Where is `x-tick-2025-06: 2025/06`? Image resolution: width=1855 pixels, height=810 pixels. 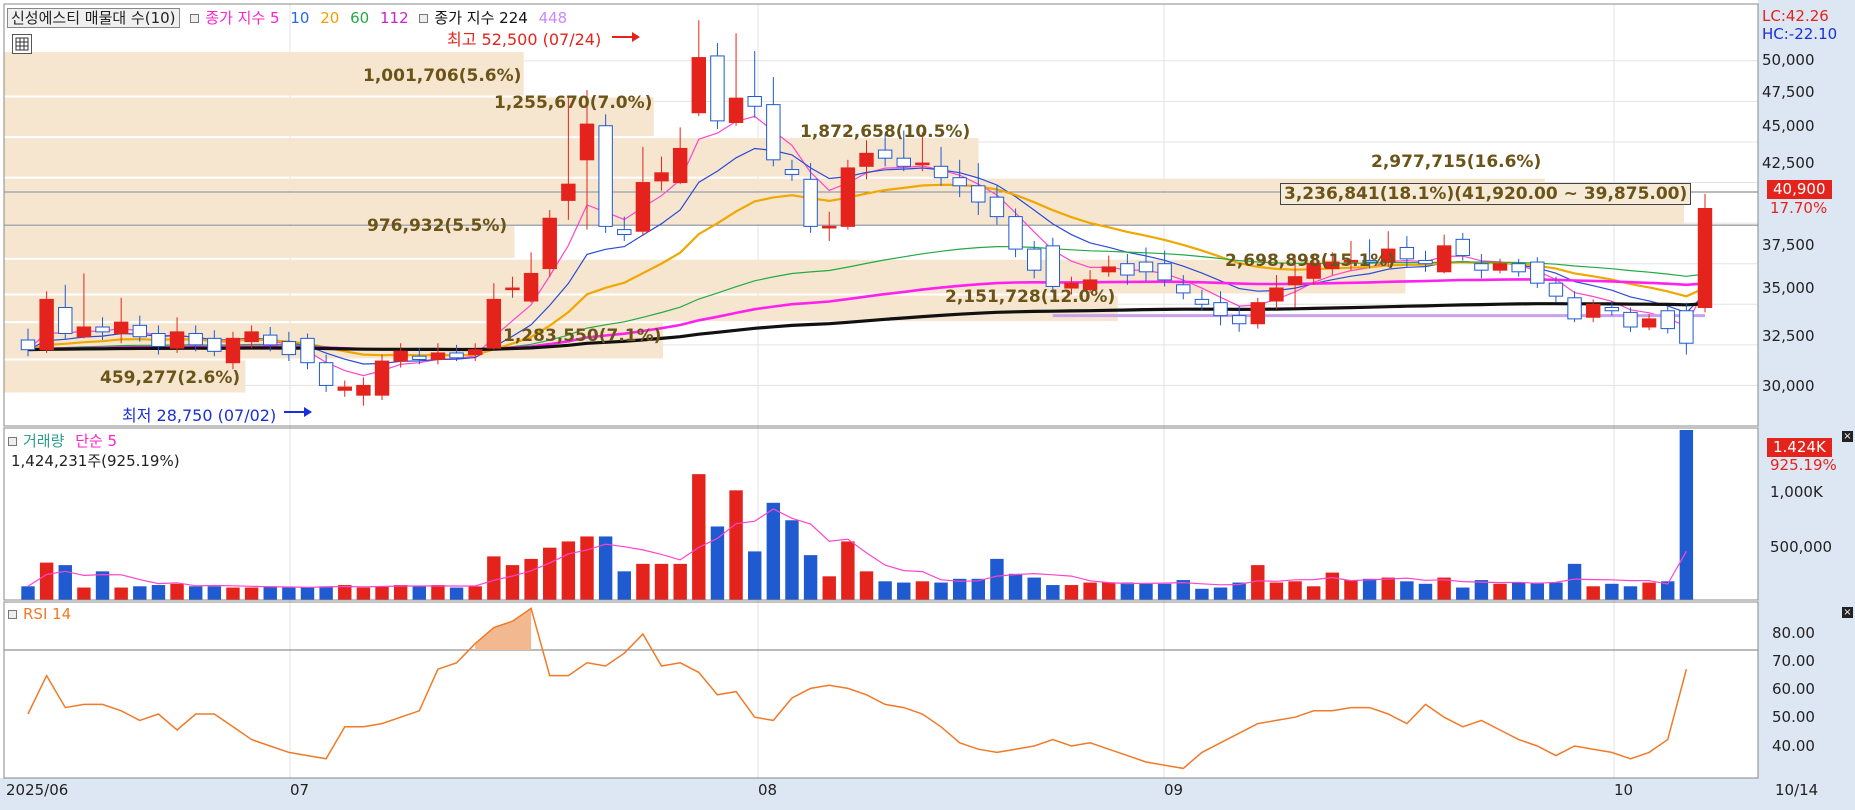 x-tick-2025-06: 2025/06 is located at coordinates (37, 790).